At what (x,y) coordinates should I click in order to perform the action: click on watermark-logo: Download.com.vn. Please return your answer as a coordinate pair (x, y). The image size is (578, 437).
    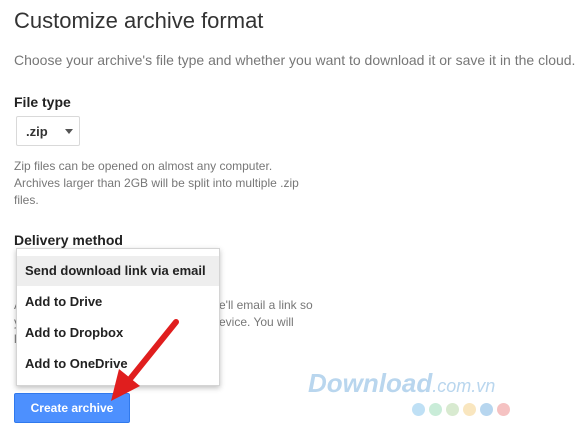
    Looking at the image, I should click on (401, 383).